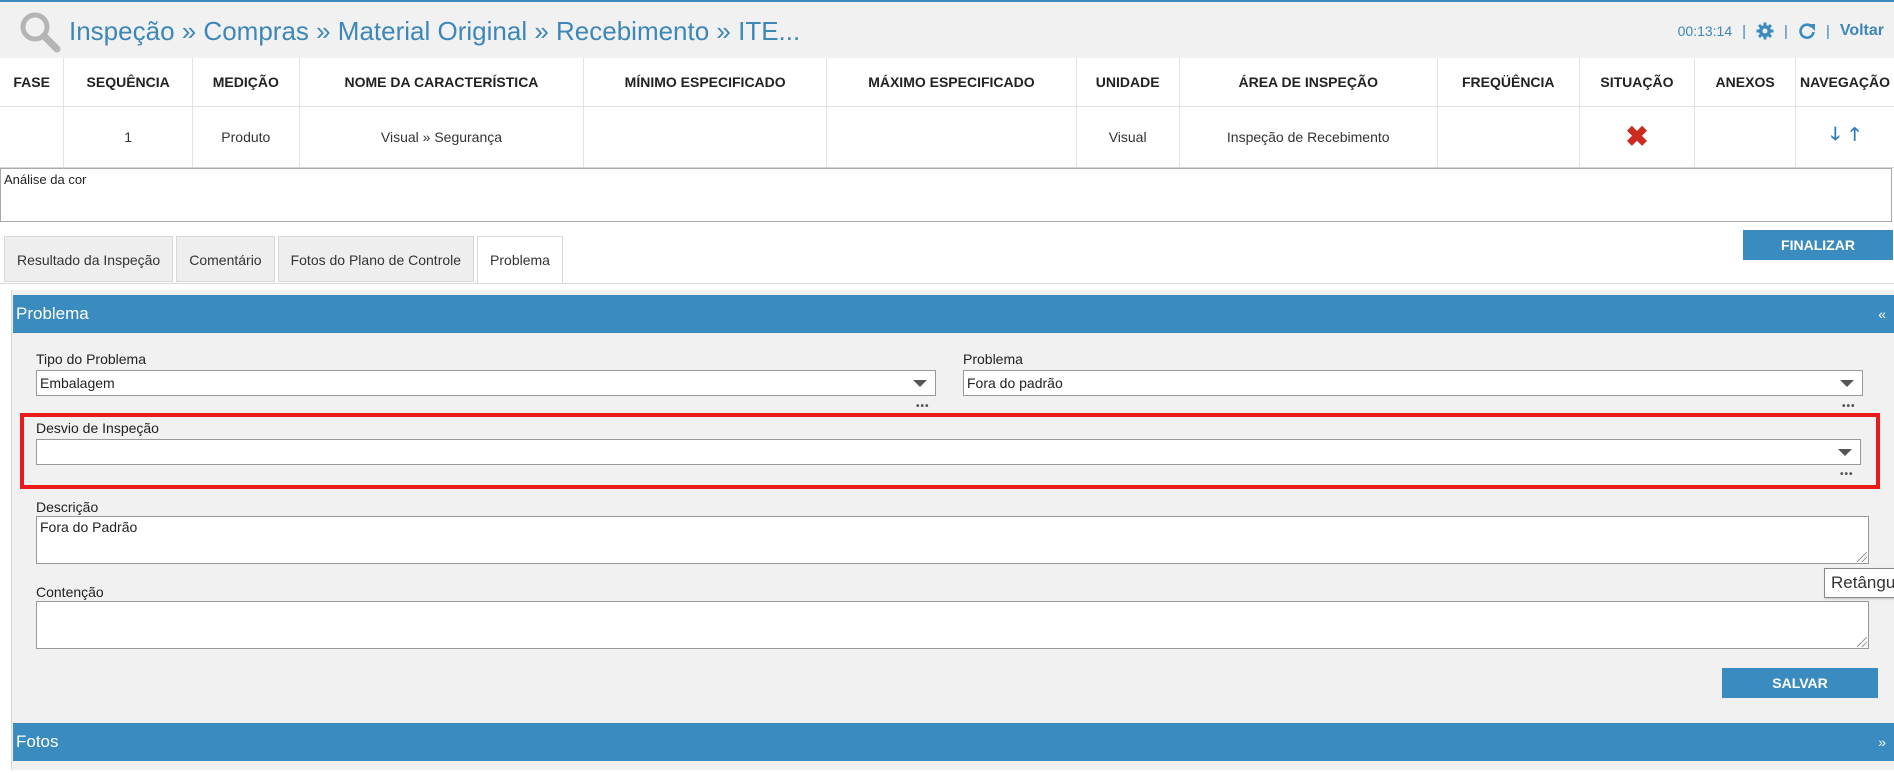 The height and width of the screenshot is (773, 1894). What do you see at coordinates (1818, 256) in the screenshot?
I see `finalize-inspection-button: FINALIZAR INSPEÇÃO` at bounding box center [1818, 256].